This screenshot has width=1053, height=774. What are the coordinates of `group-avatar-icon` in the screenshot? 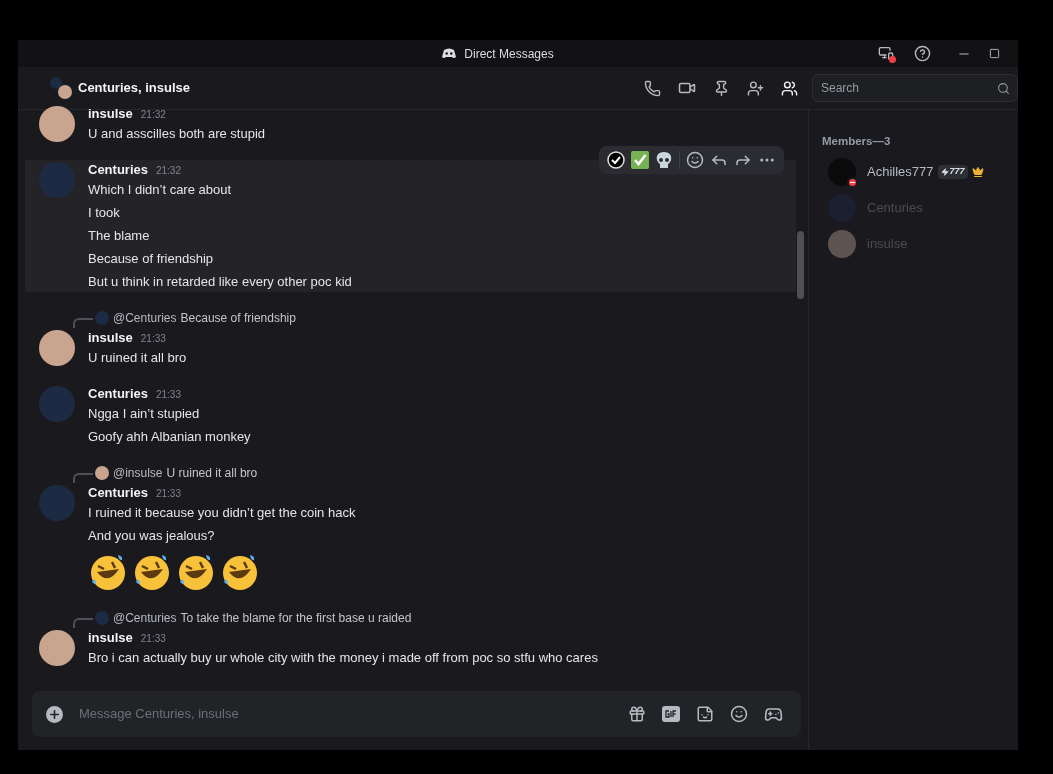 It's located at (62, 88).